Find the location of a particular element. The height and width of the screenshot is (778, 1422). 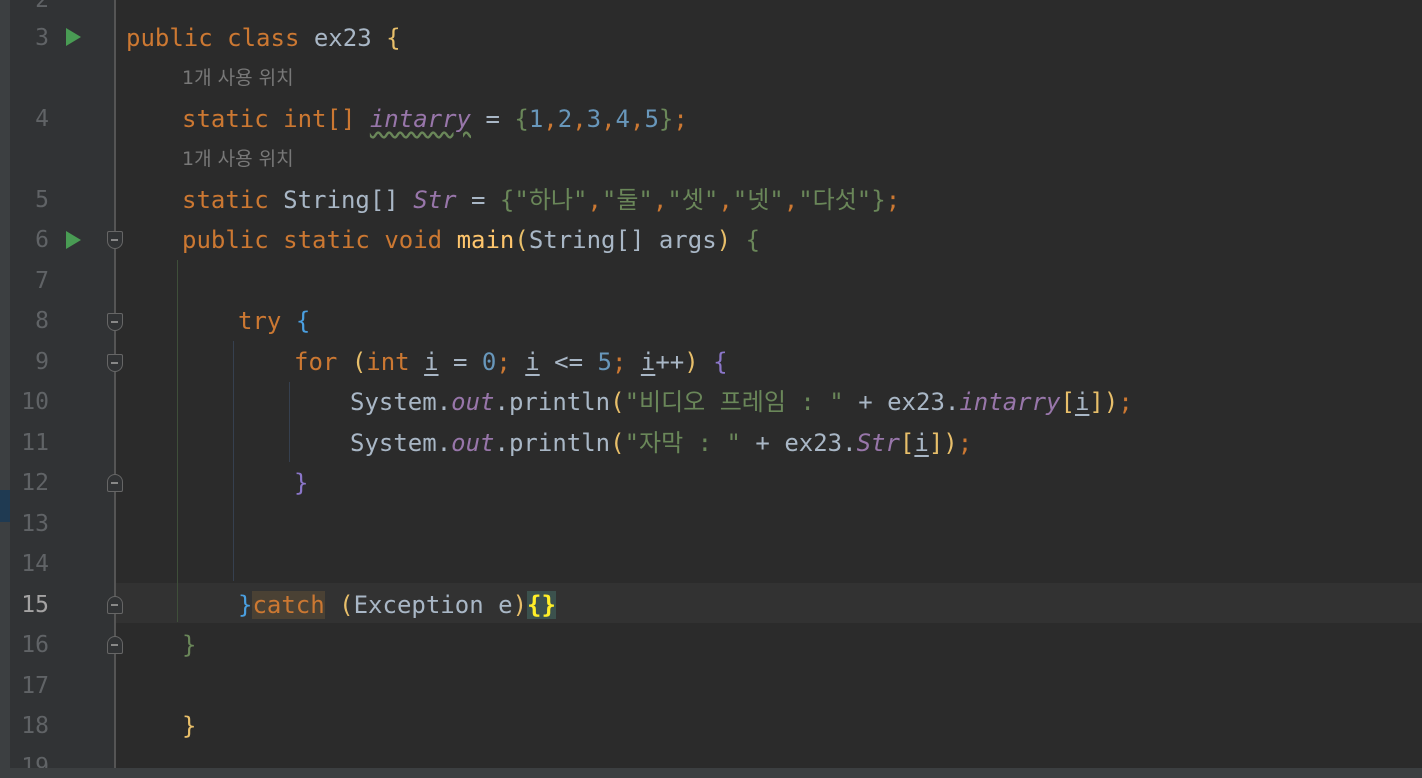

line-number: 14 is located at coordinates (29, 564).